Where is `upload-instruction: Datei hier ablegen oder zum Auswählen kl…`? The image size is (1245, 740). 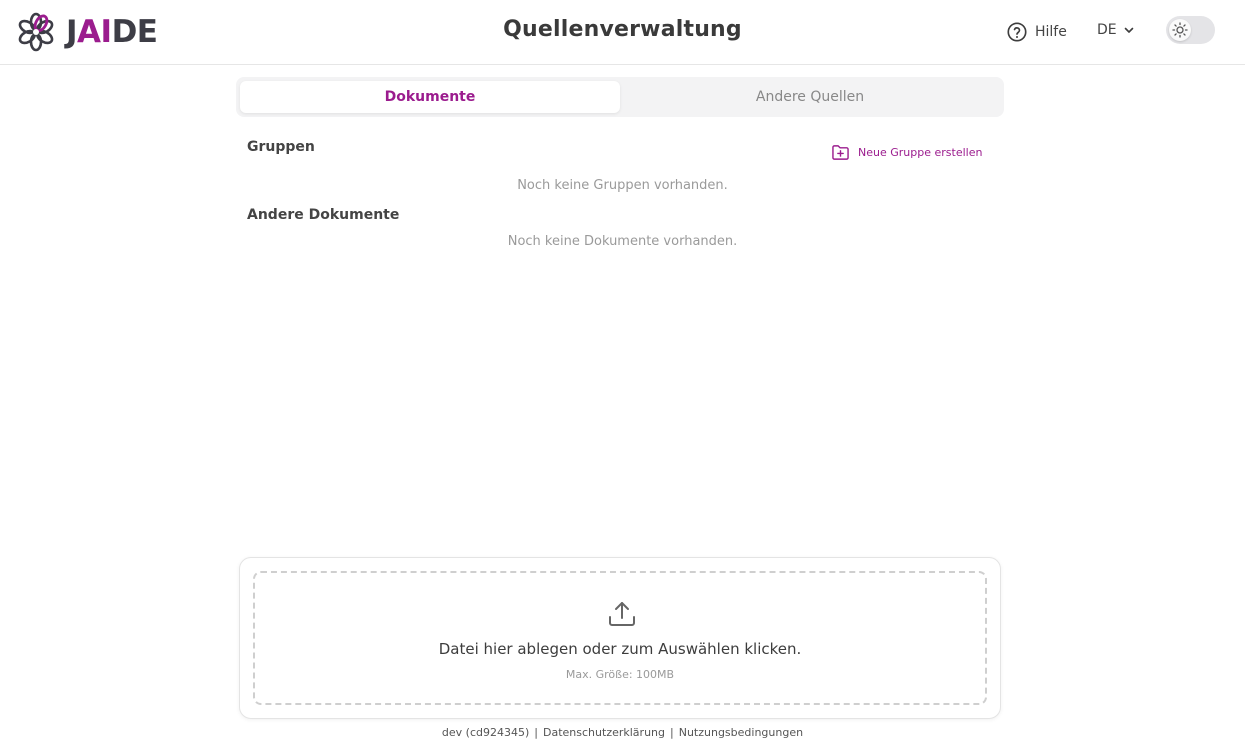 upload-instruction: Datei hier ablegen oder zum Auswählen kl… is located at coordinates (620, 649).